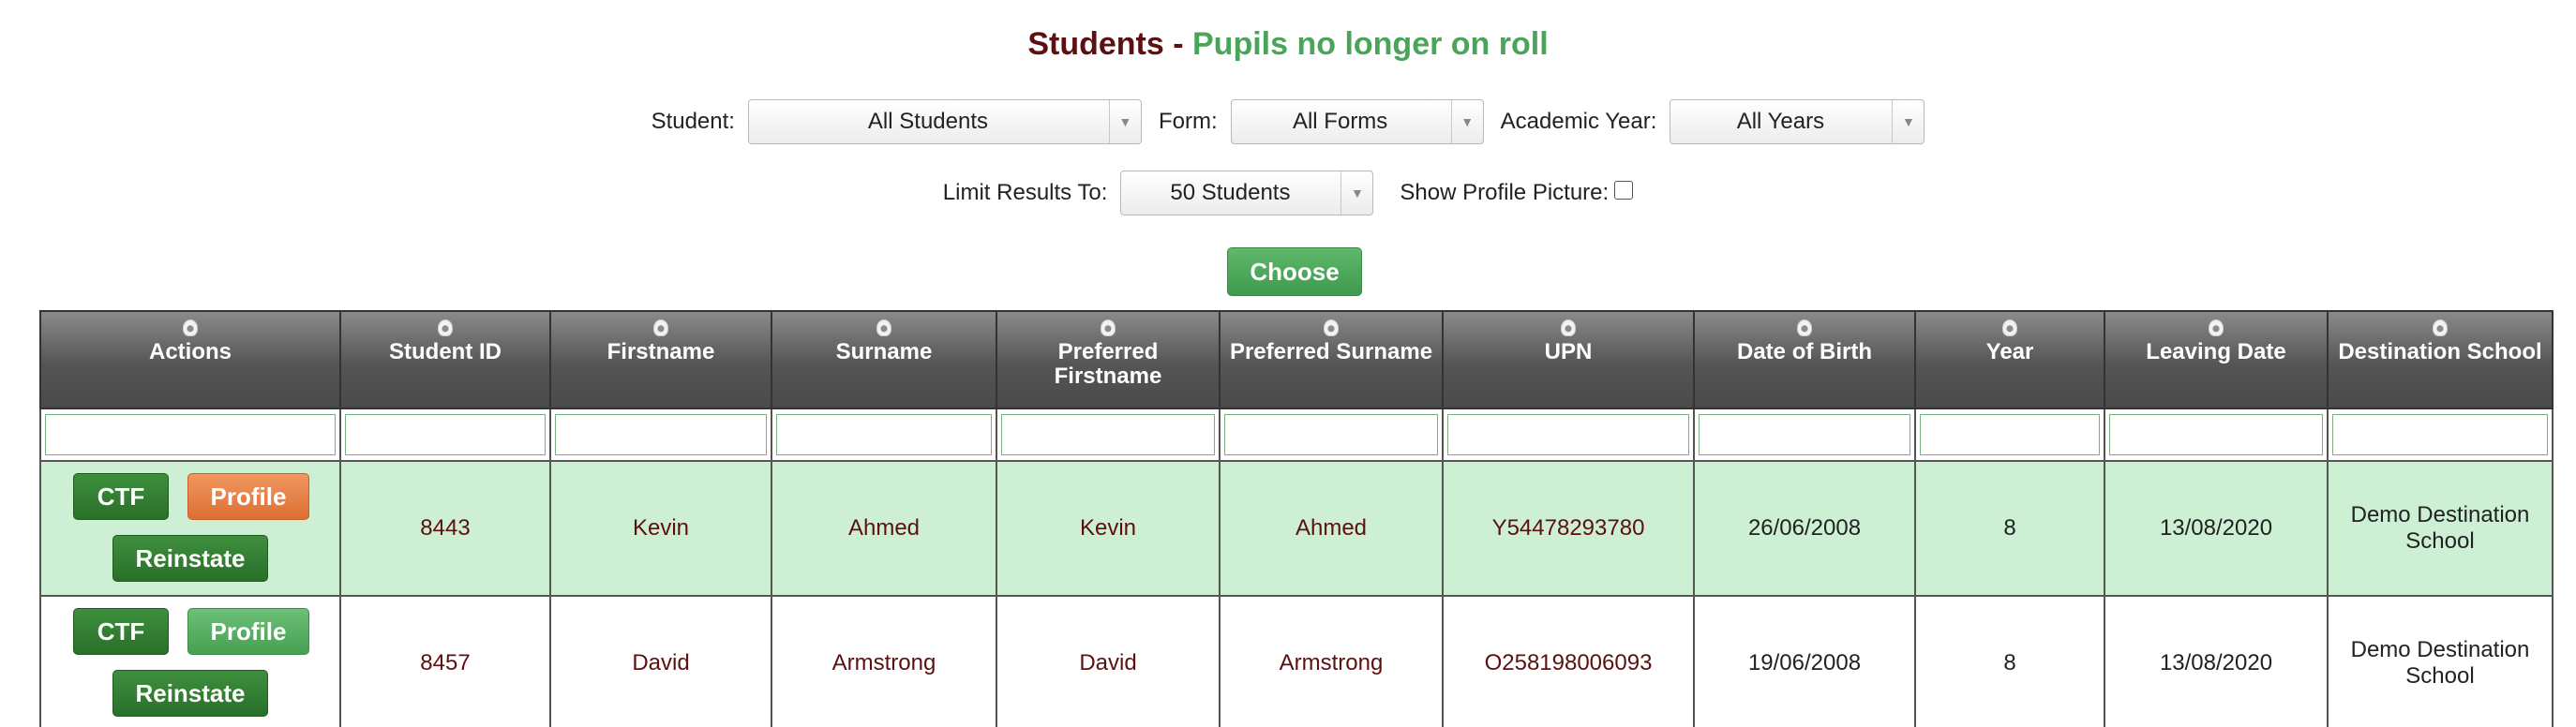 This screenshot has height=727, width=2576. What do you see at coordinates (661, 434) in the screenshot?
I see `column-filter-input-firstname` at bounding box center [661, 434].